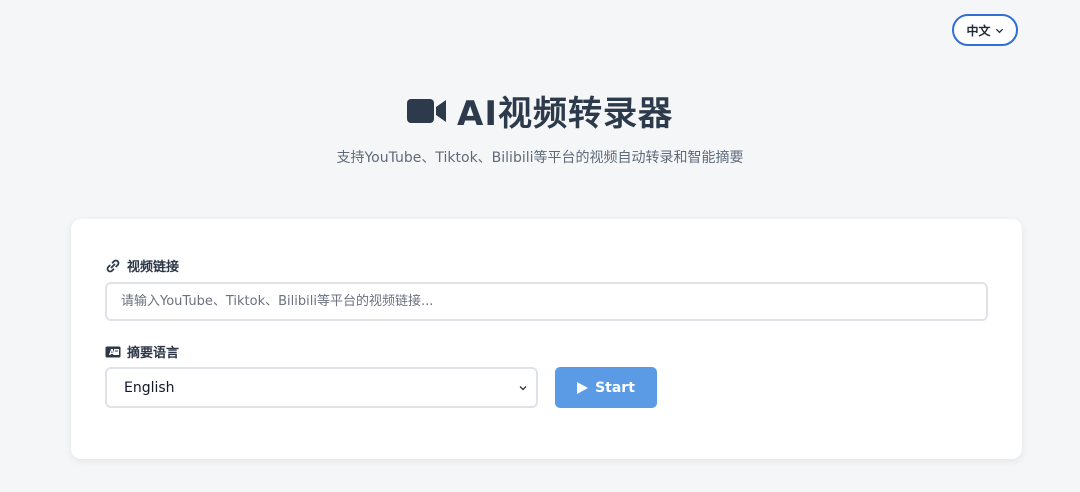 This screenshot has height=492, width=1080. I want to click on page-subtitle: 支持YouTube、Tiktok、Bilibili等平台的视频自动转录和智能摘要, so click(540, 158).